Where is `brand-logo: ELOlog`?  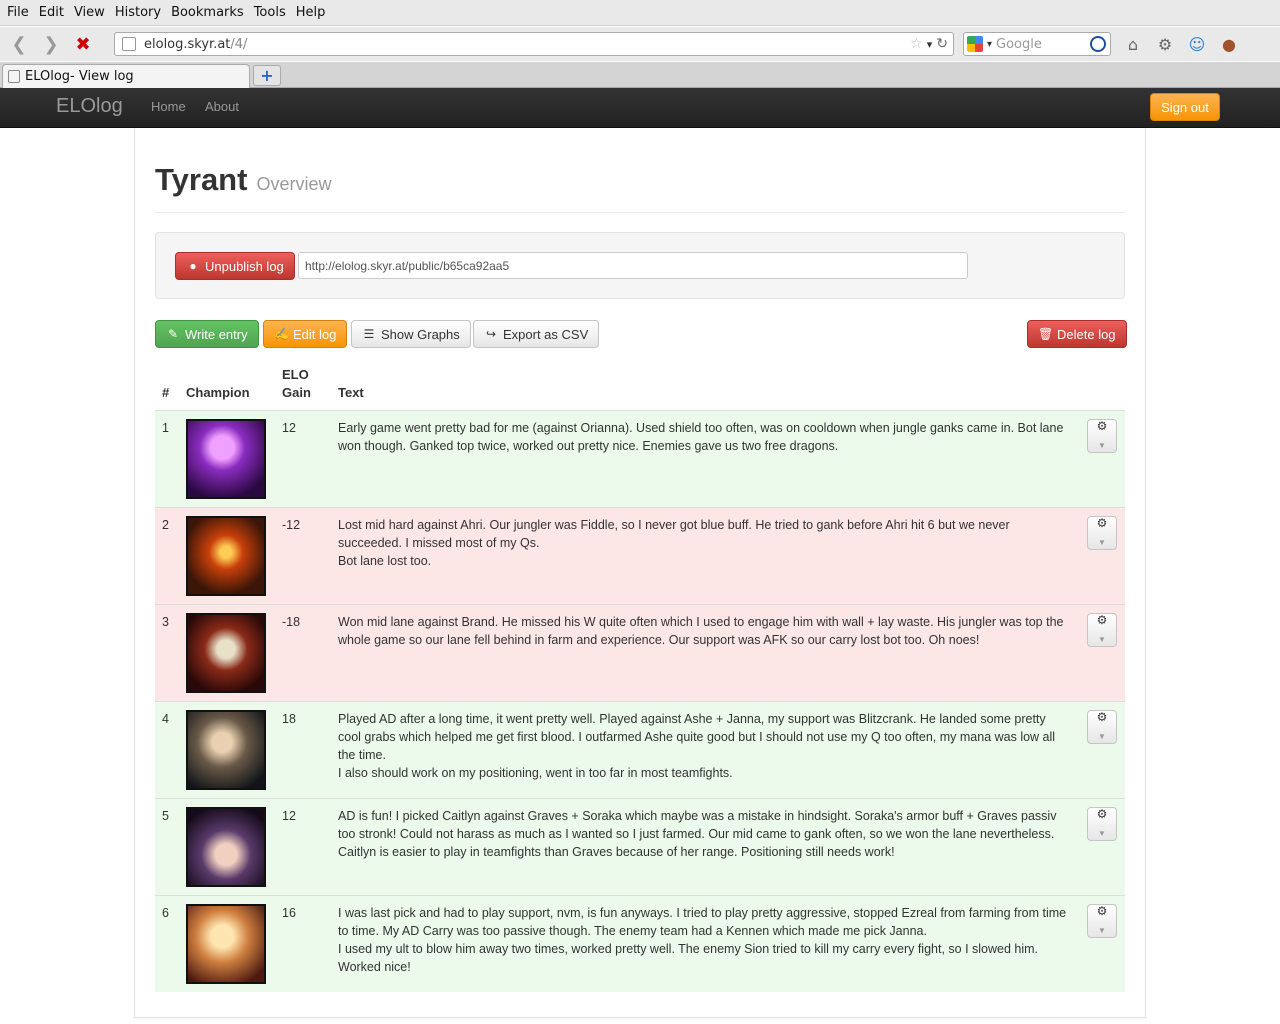
brand-logo: ELOlog is located at coordinates (89, 106).